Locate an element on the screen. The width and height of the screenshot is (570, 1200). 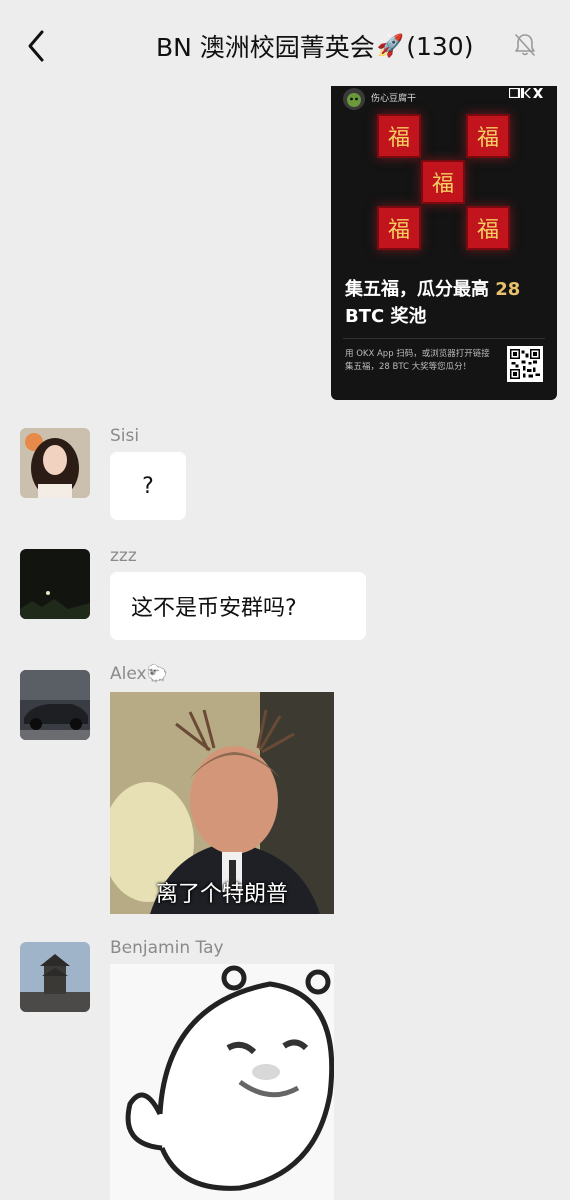
okx-logo is located at coordinates (526, 93).